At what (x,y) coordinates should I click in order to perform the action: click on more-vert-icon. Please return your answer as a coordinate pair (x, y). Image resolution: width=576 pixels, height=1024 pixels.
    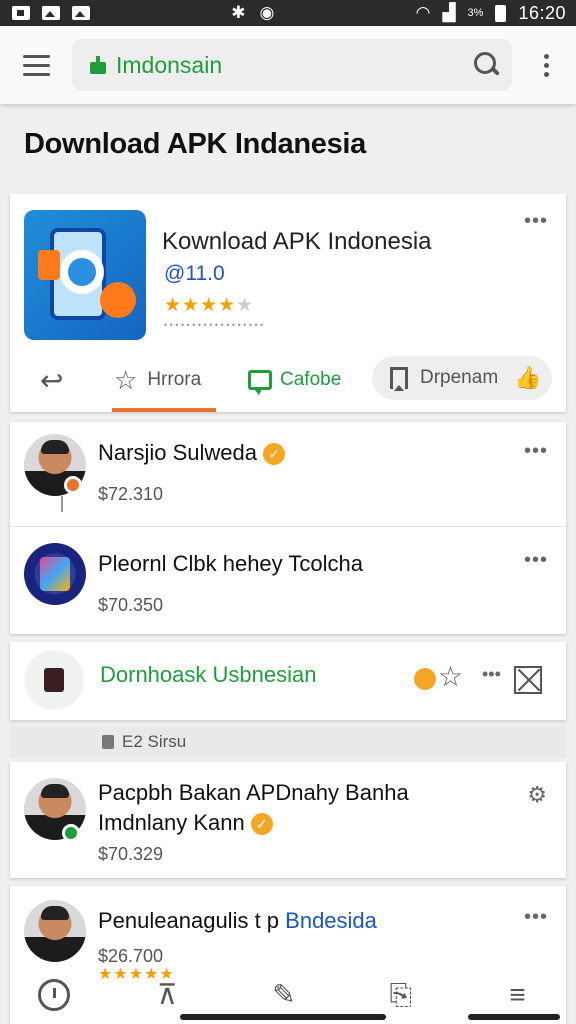
    Looking at the image, I should click on (546, 56).